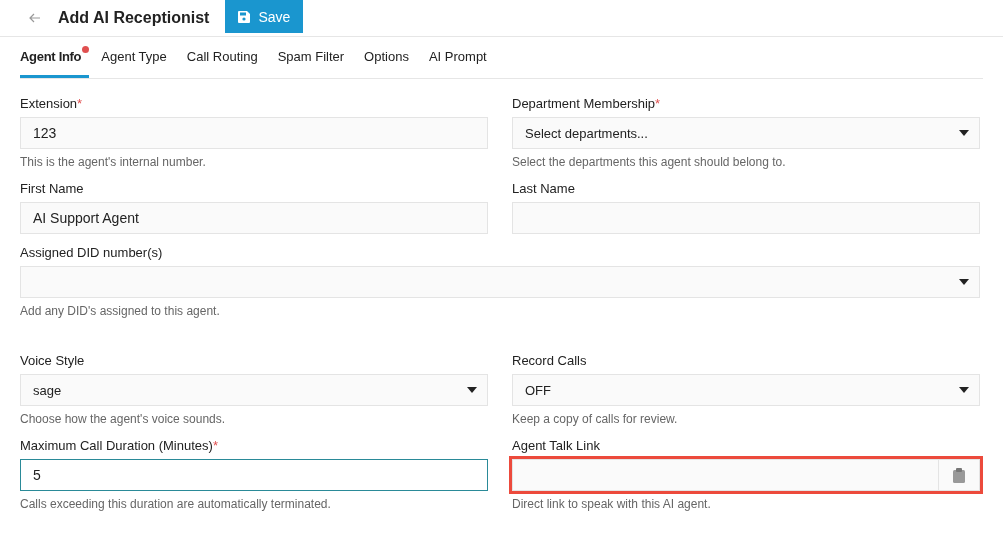 Image resolution: width=1003 pixels, height=547 pixels. Describe the element at coordinates (123, 419) in the screenshot. I see `help-text: Choose how the agent's voice sounds.` at that location.